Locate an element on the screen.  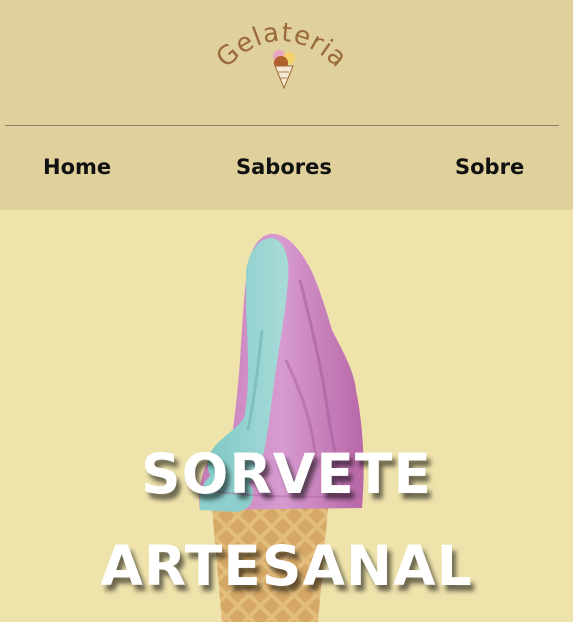
logo-graphic: Gelateria is located at coordinates (281, 54).